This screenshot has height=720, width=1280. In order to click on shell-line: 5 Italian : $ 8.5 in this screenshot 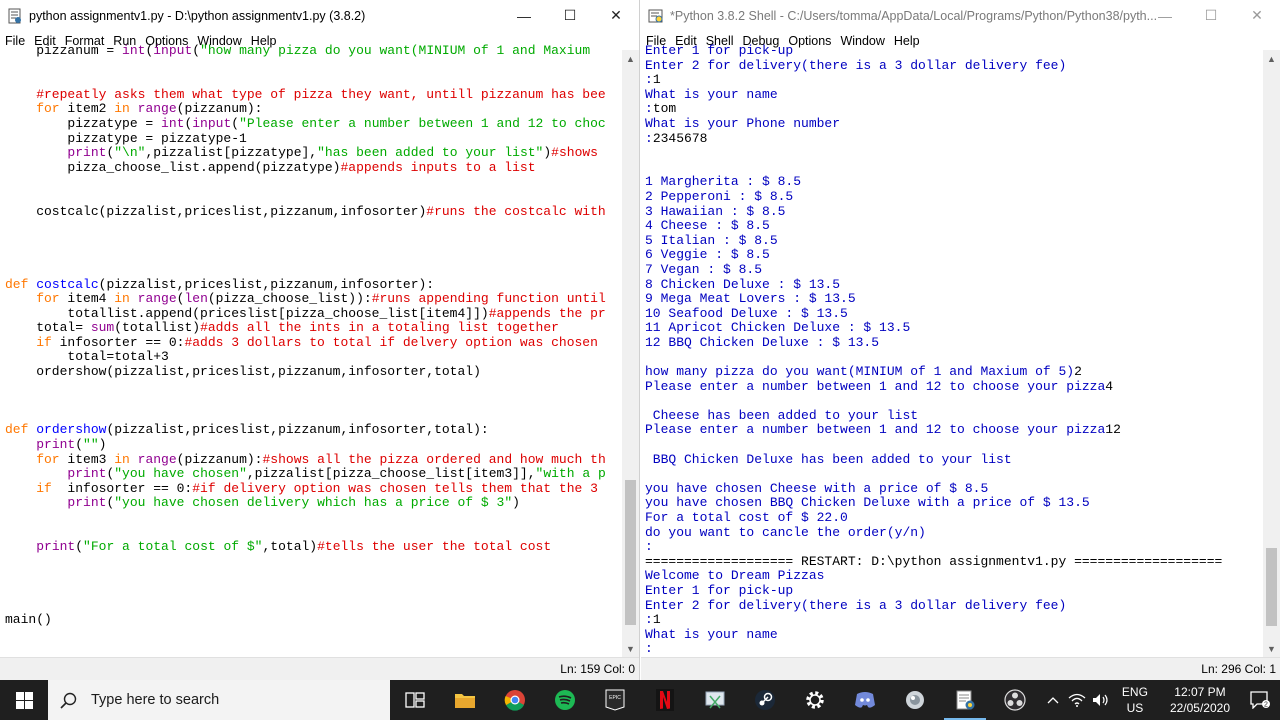, I will do `click(954, 241)`.